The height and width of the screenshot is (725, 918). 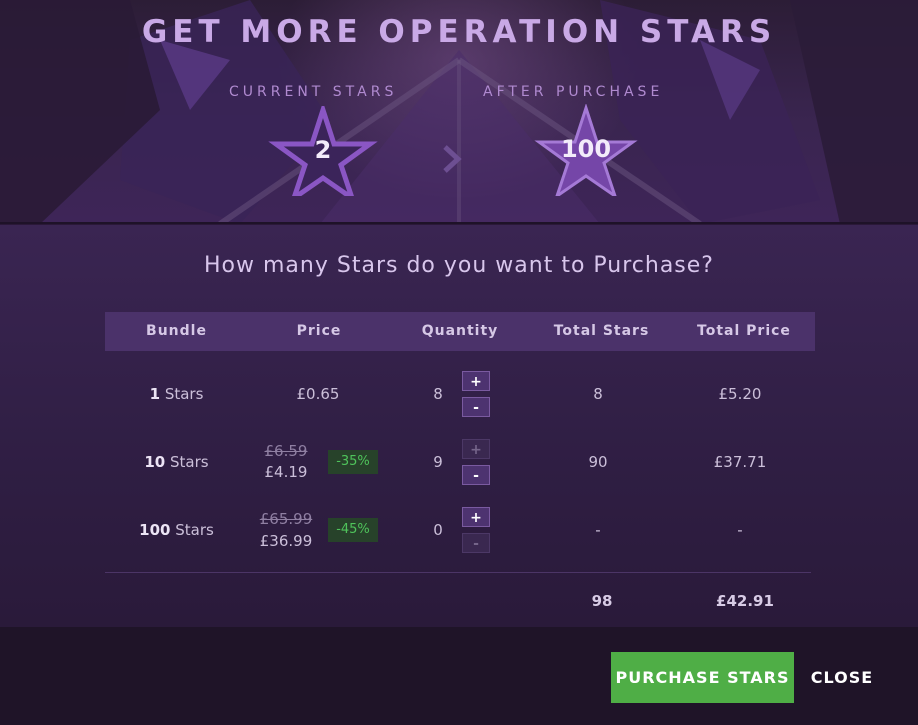 What do you see at coordinates (286, 519) in the screenshot?
I see `original-price: £65.99` at bounding box center [286, 519].